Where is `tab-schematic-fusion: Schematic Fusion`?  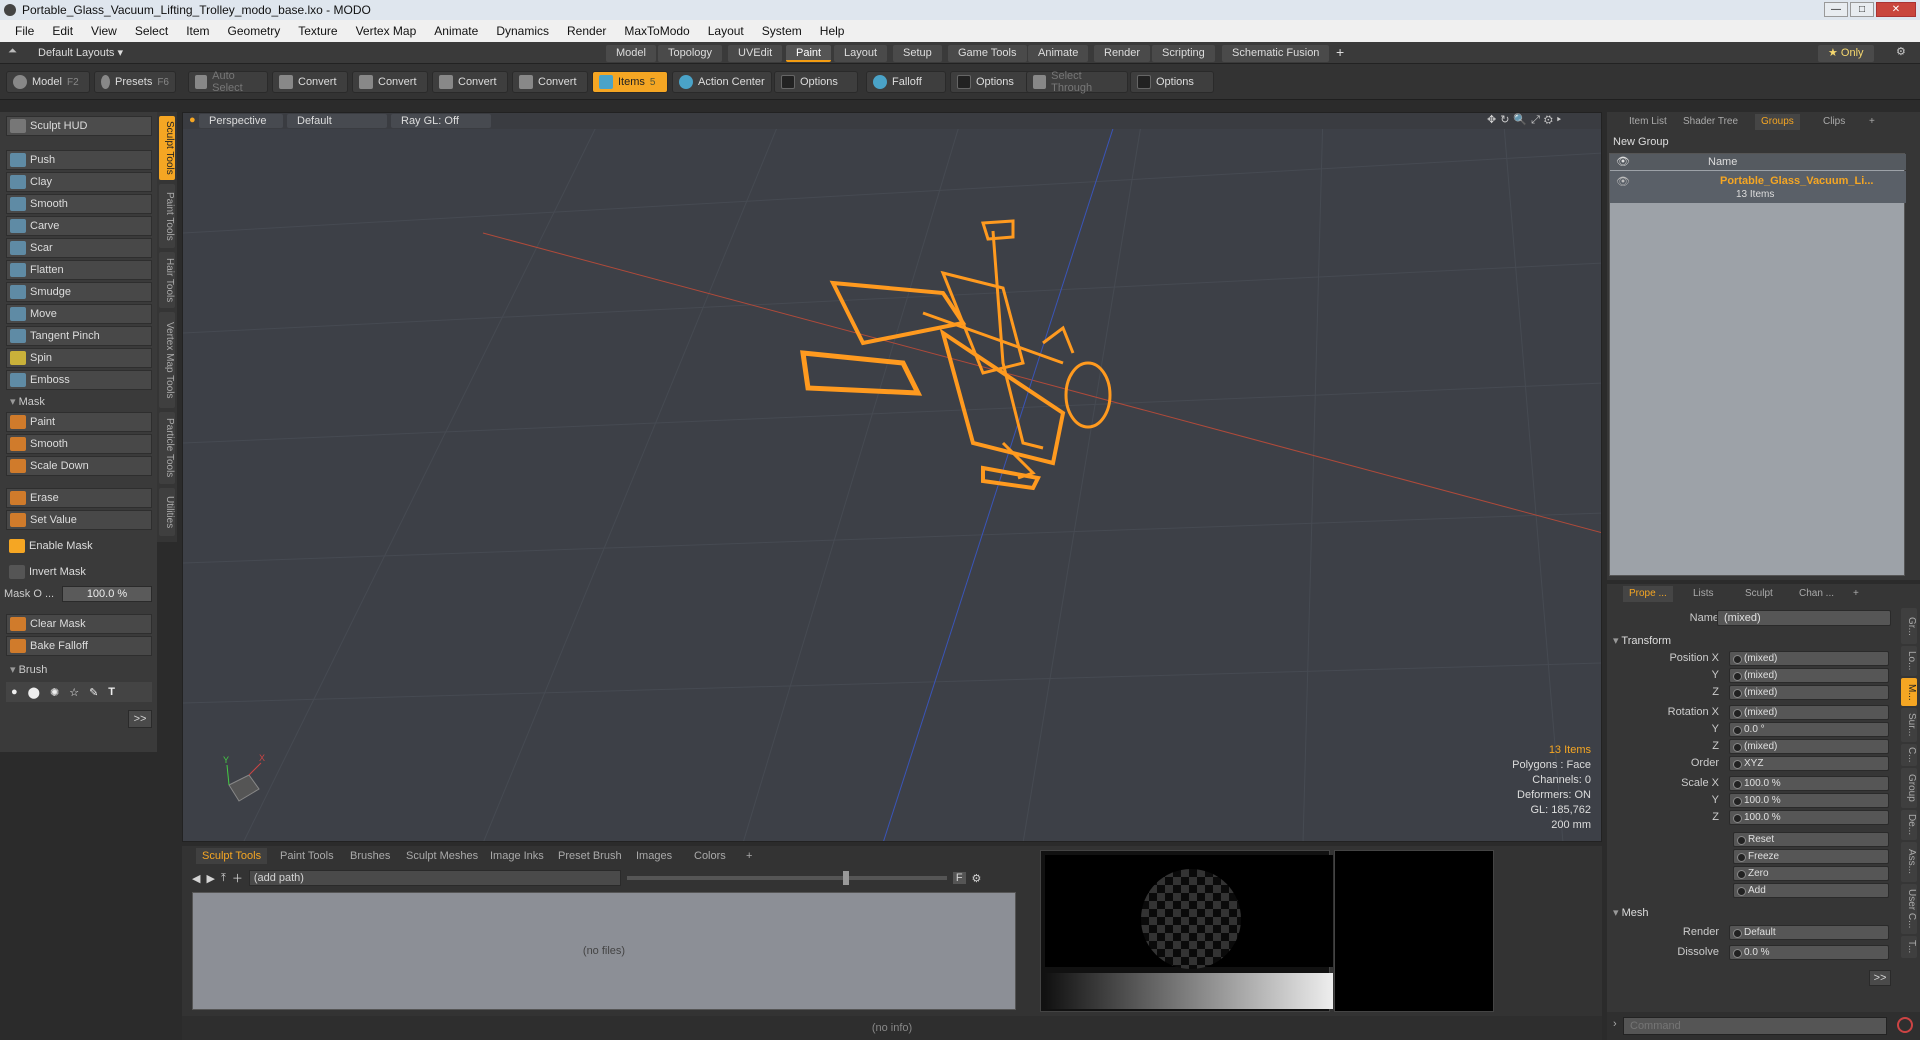
tab-schematic-fusion: Schematic Fusion is located at coordinates (1276, 53).